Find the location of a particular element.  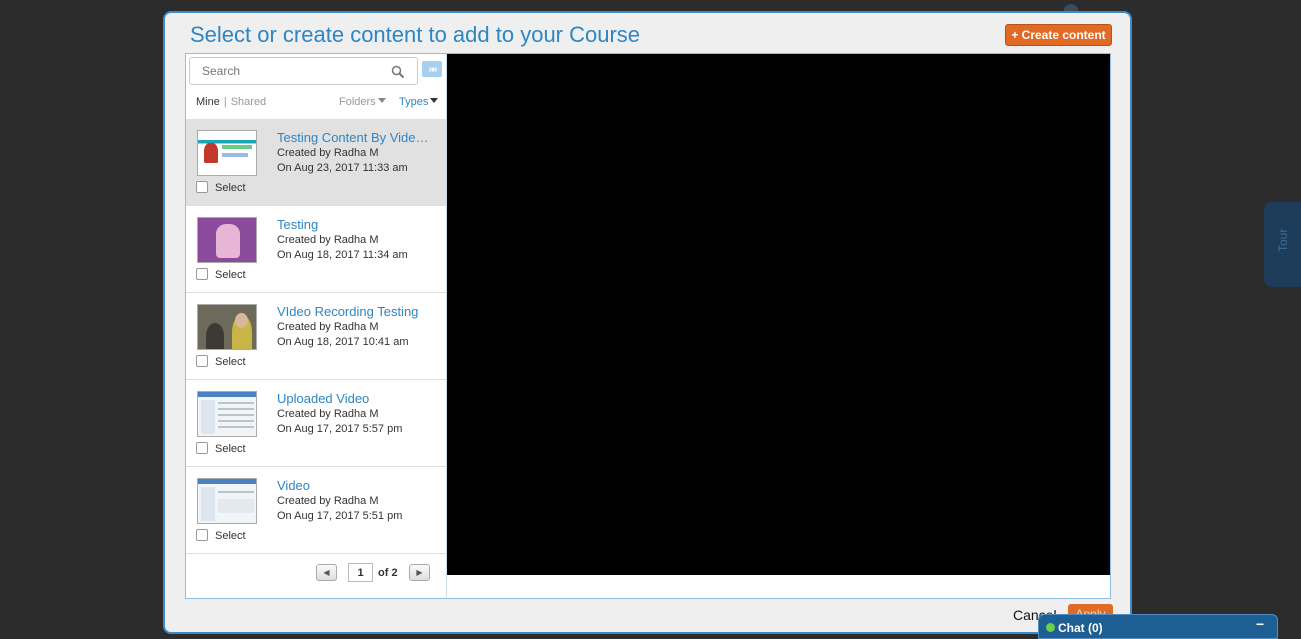

previous-page-button: ◀ is located at coordinates (326, 572).